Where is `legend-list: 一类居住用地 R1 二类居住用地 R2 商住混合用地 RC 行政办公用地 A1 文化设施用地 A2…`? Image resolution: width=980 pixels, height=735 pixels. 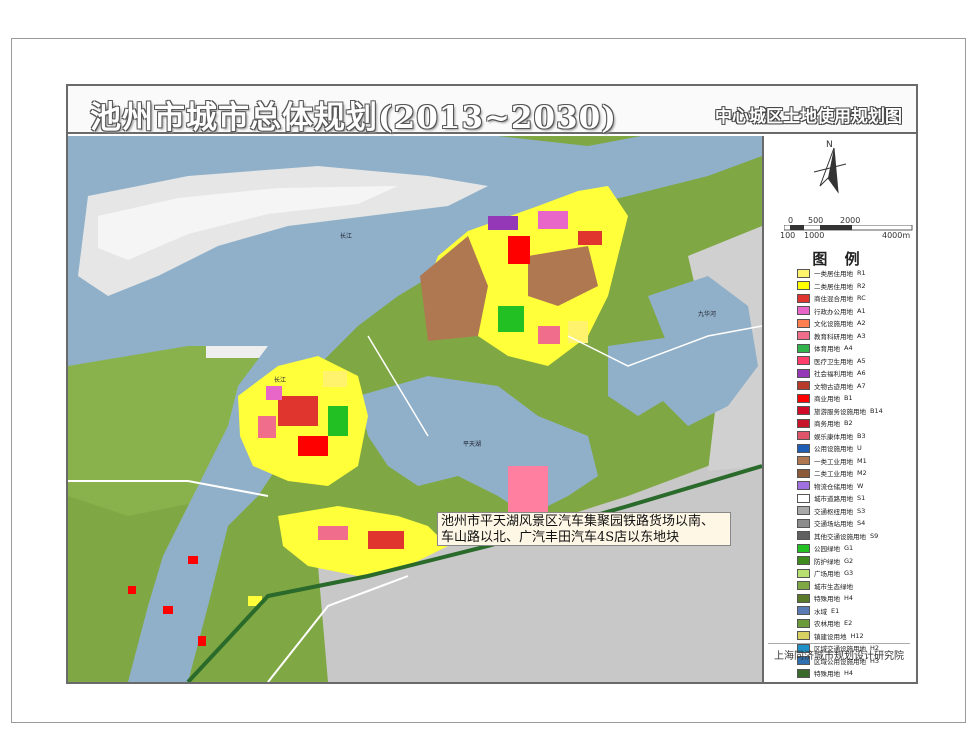
legend-list: 一类居住用地 R1 二类居住用地 R2 商住混合用地 RC 行政办公用地 A1 文化设施用地 A2… is located at coordinates (856, 473).